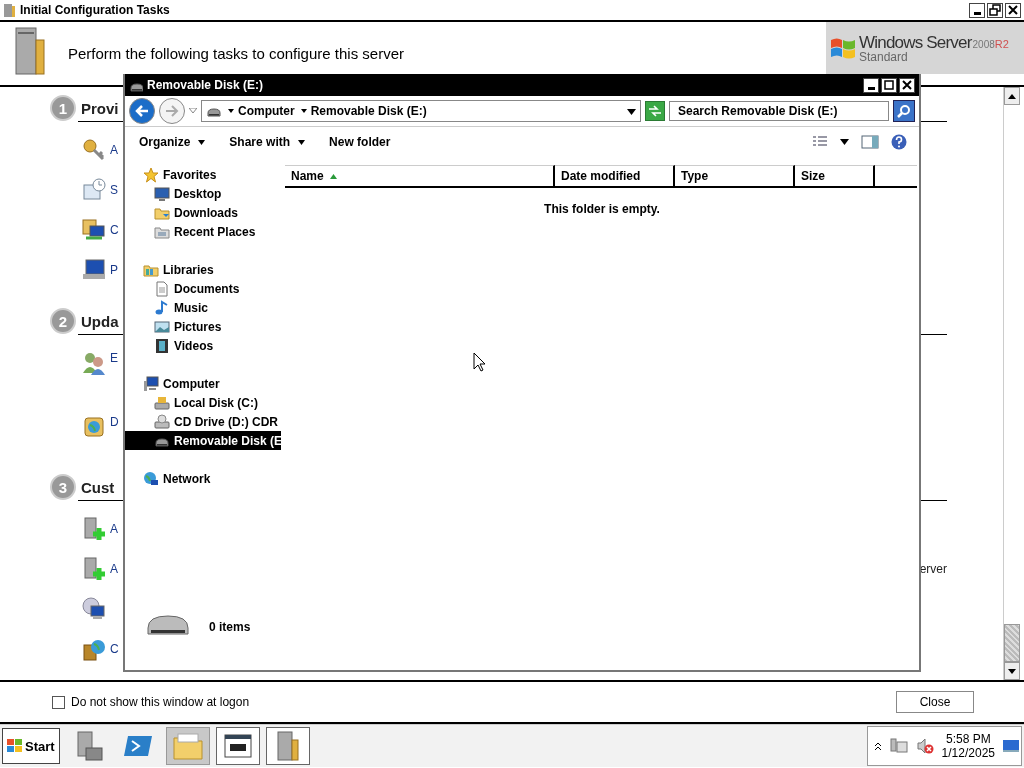 The image size is (1024, 768). I want to click on logo-tag: R2, so click(1001, 44).